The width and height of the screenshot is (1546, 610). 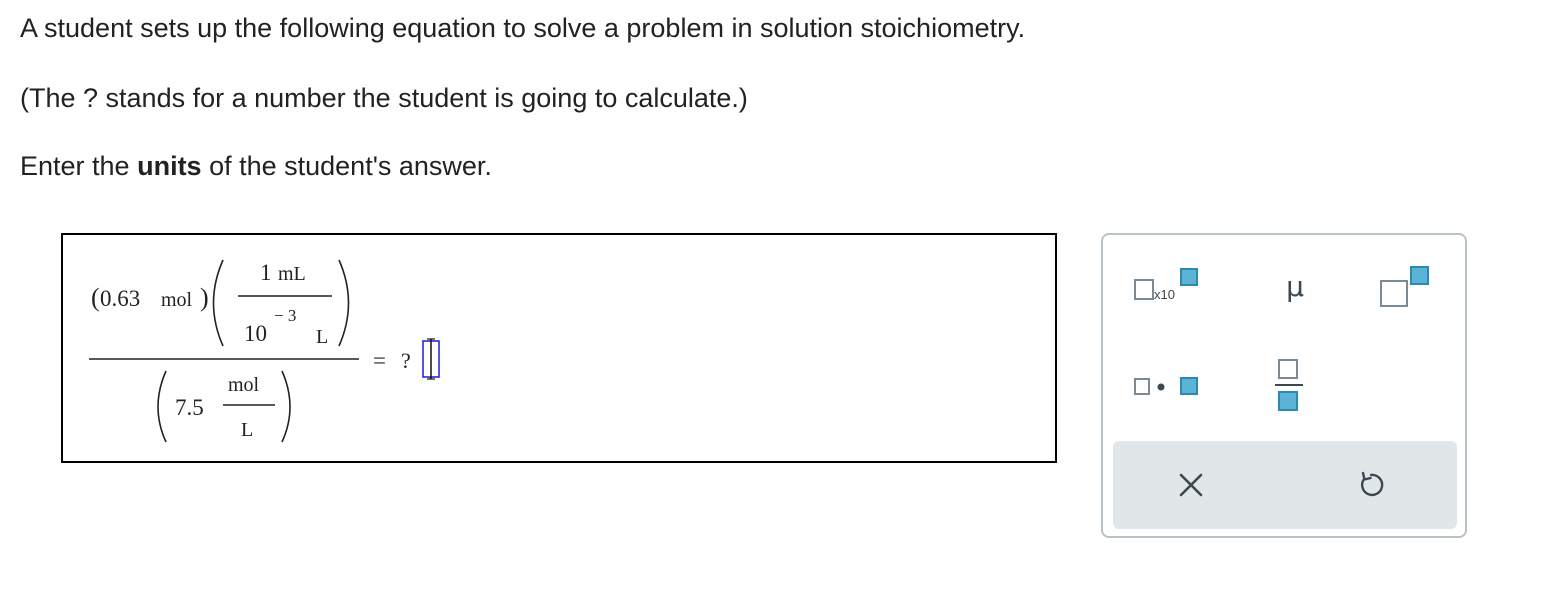 What do you see at coordinates (177, 300) in the screenshot?
I see `amount-unit: mol` at bounding box center [177, 300].